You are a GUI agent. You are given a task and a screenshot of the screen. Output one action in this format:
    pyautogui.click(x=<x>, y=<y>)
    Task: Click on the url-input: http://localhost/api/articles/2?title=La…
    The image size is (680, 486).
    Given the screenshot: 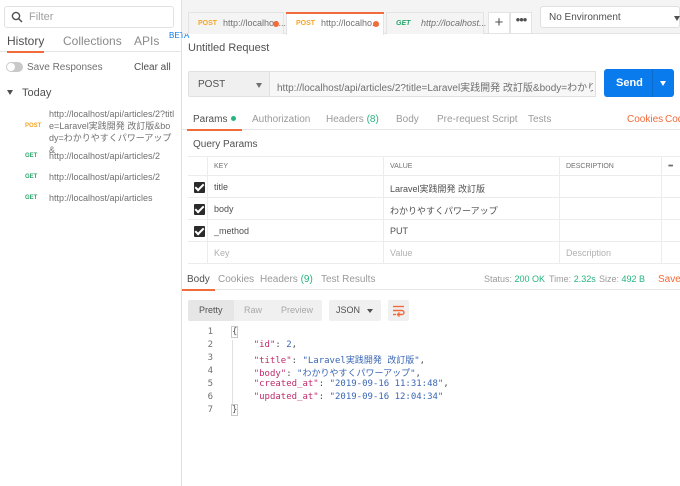 What is the action you would take?
    pyautogui.click(x=433, y=84)
    